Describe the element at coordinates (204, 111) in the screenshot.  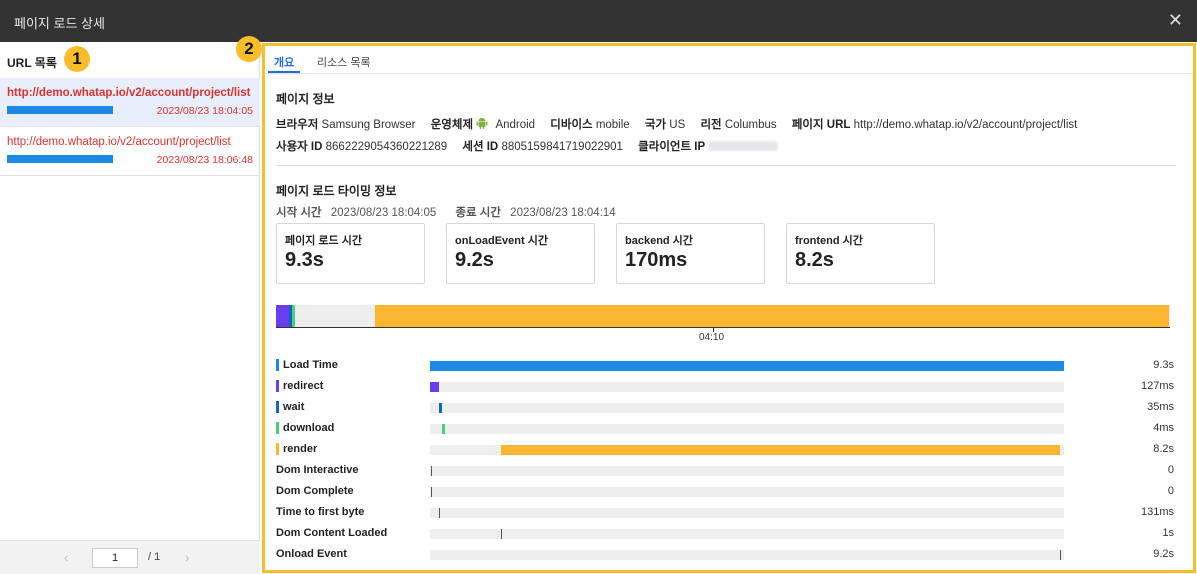
I see `url-list-item-date: 2023/08/23 18:04:05` at that location.